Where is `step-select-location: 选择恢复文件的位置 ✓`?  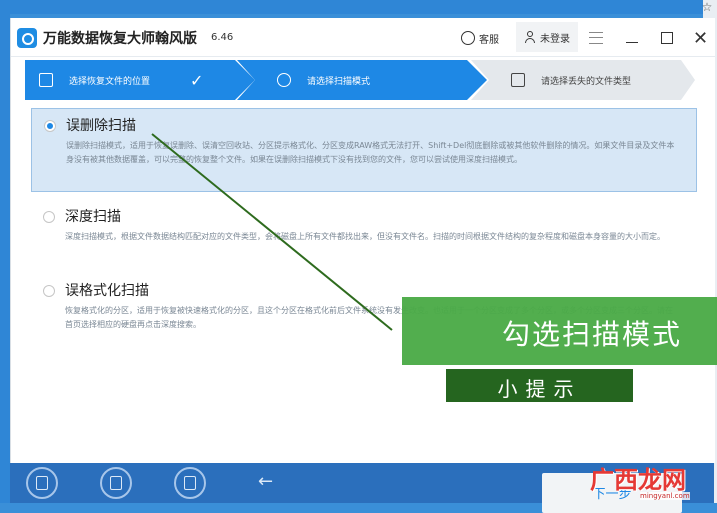 step-select-location: 选择恢复文件的位置 ✓ is located at coordinates (140, 80).